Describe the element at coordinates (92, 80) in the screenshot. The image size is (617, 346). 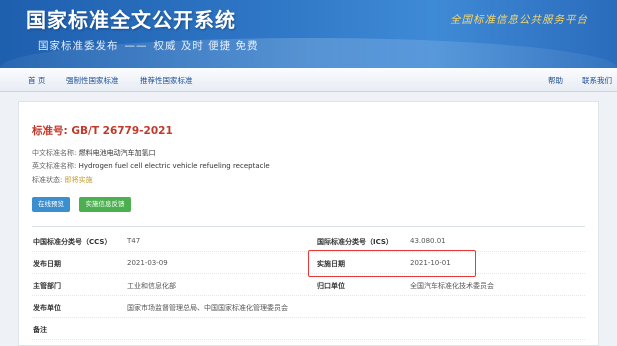
I see `nav-mandatory: 强制性国家标准` at that location.